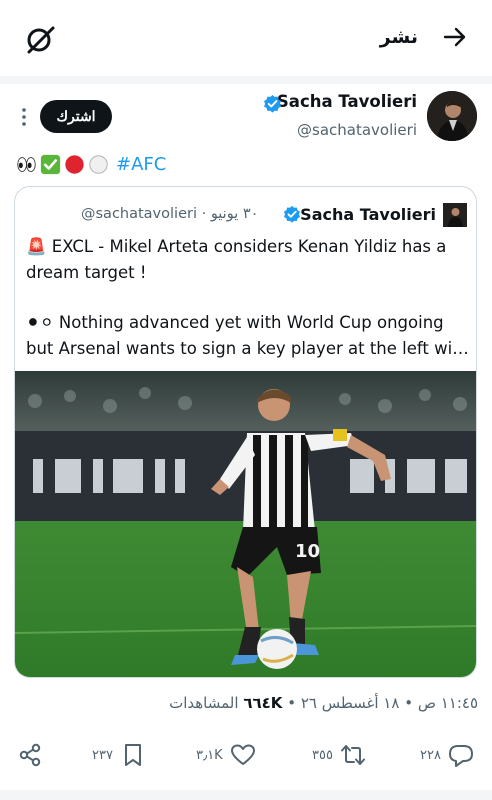 This screenshot has width=492, height=800. What do you see at coordinates (455, 37) in the screenshot?
I see `arrow-right-icon` at bounding box center [455, 37].